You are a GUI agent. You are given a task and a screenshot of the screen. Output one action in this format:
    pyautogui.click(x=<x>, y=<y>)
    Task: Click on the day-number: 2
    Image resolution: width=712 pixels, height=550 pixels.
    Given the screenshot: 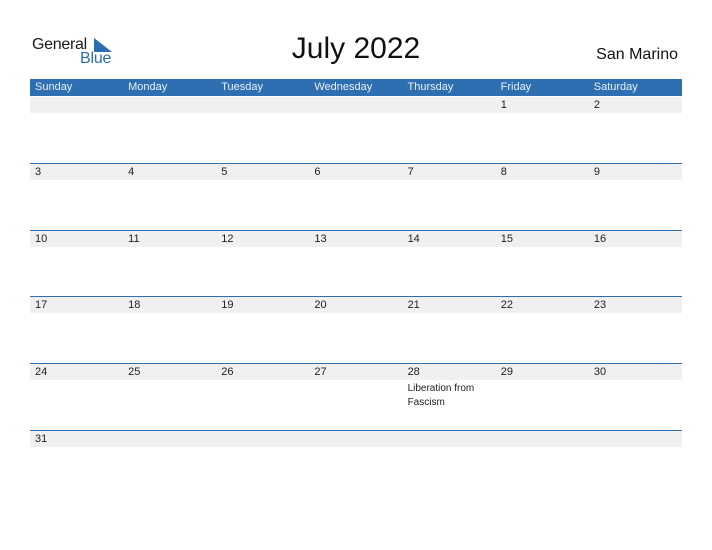 What is the action you would take?
    pyautogui.click(x=596, y=105)
    